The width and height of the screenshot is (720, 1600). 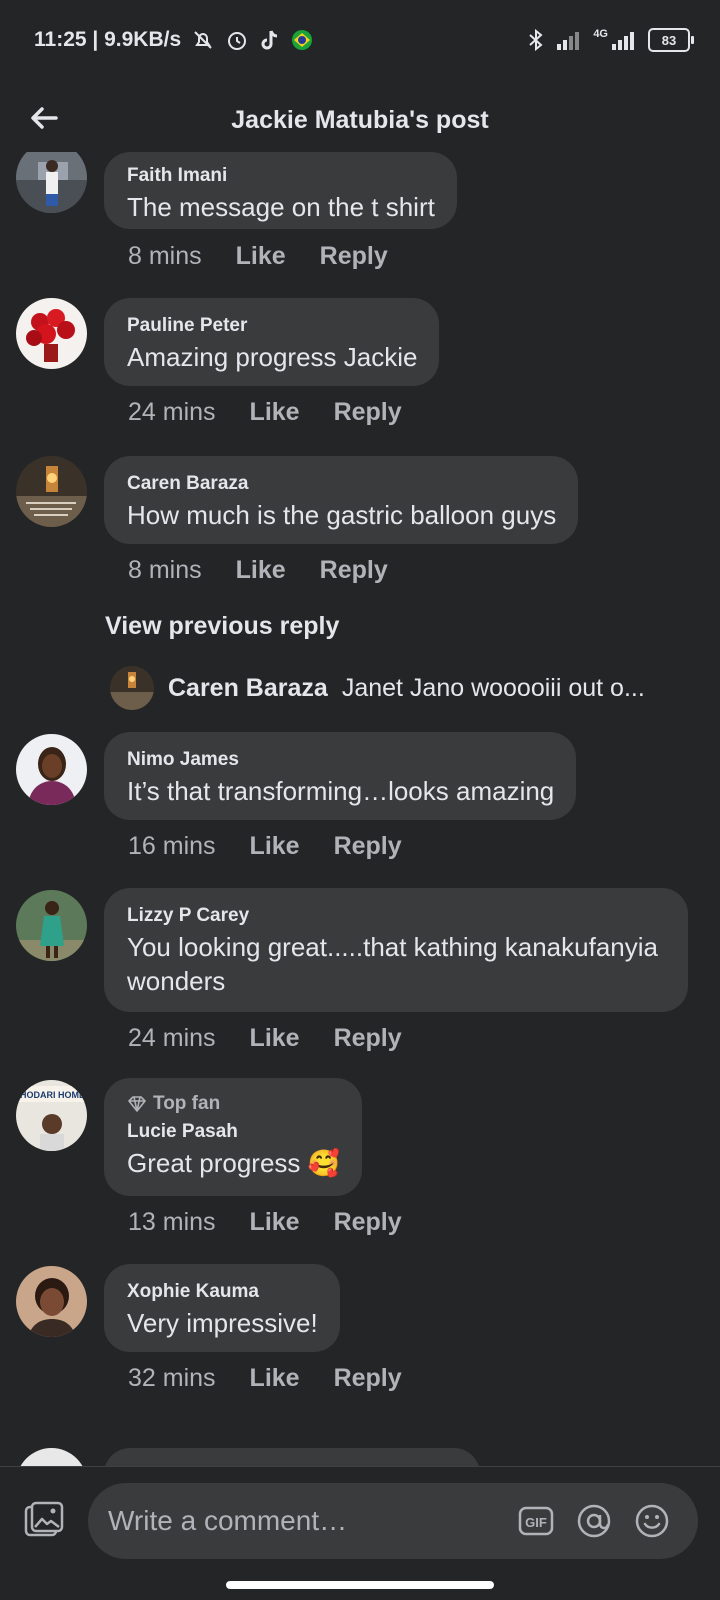 I want to click on commenter-name: Pauline Peter, so click(x=272, y=326).